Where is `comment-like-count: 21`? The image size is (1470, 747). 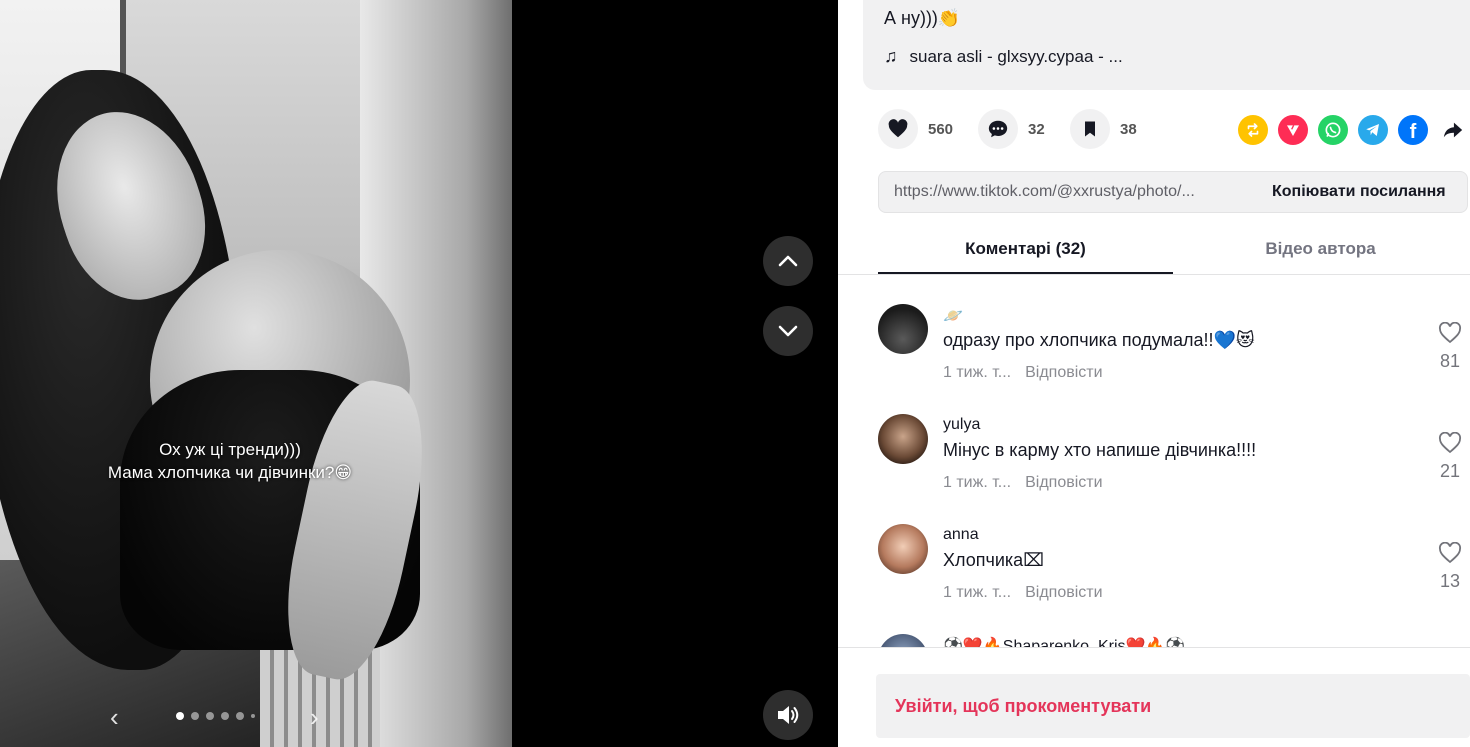 comment-like-count: 21 is located at coordinates (1450, 471).